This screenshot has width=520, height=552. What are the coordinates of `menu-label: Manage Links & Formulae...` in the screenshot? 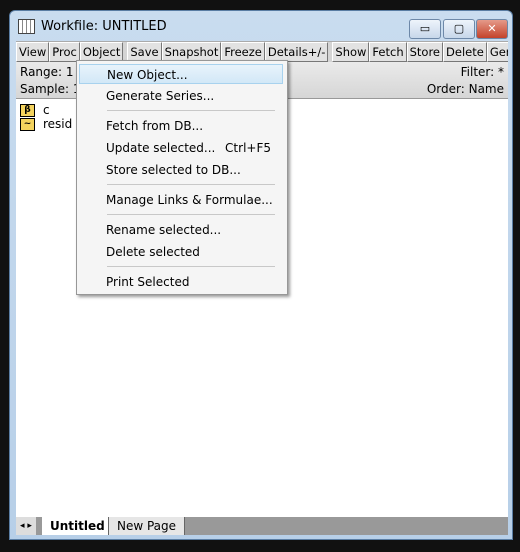 It's located at (189, 200).